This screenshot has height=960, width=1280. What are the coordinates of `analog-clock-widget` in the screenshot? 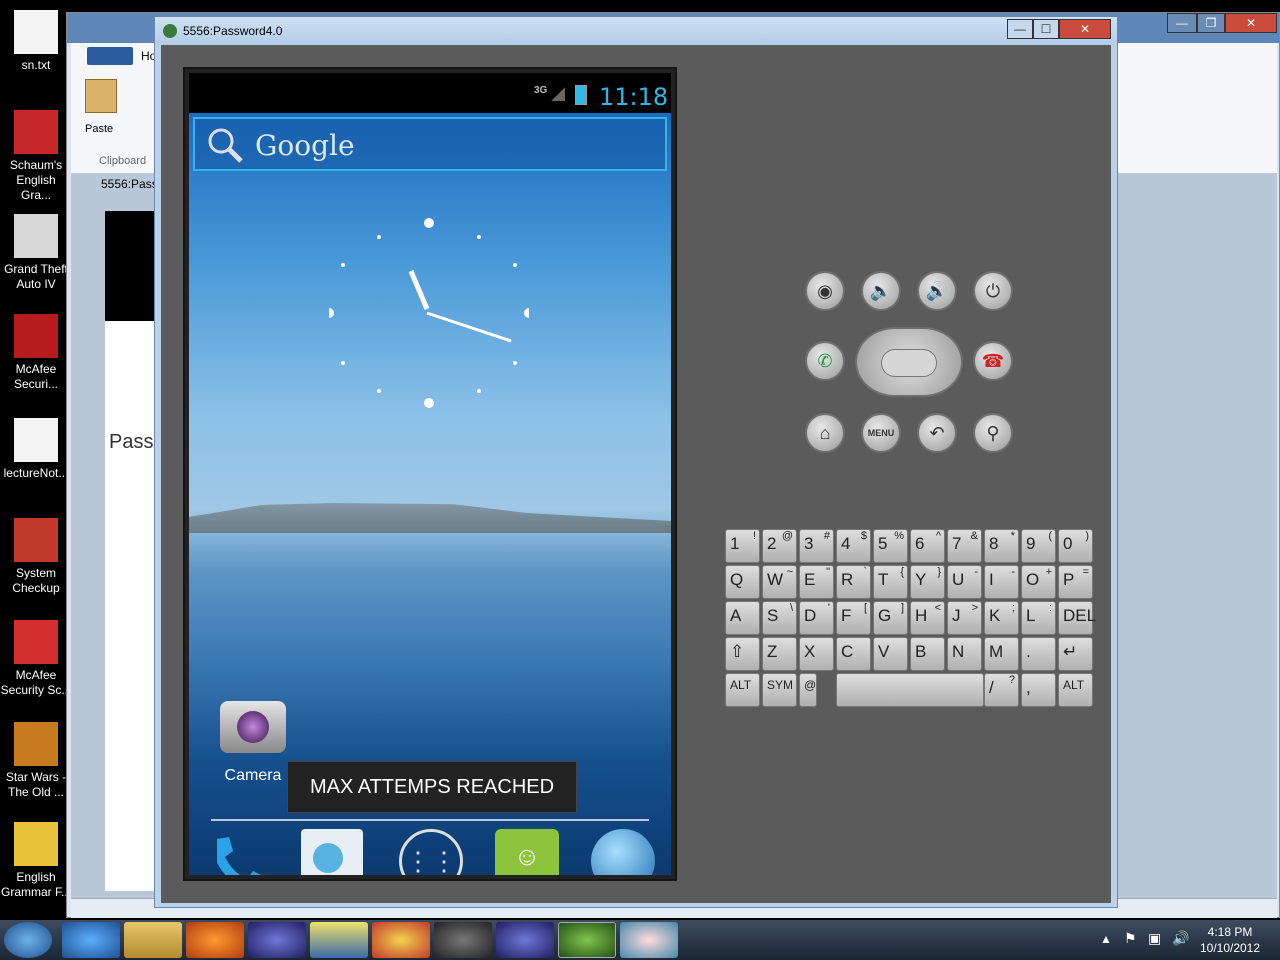 It's located at (429, 313).